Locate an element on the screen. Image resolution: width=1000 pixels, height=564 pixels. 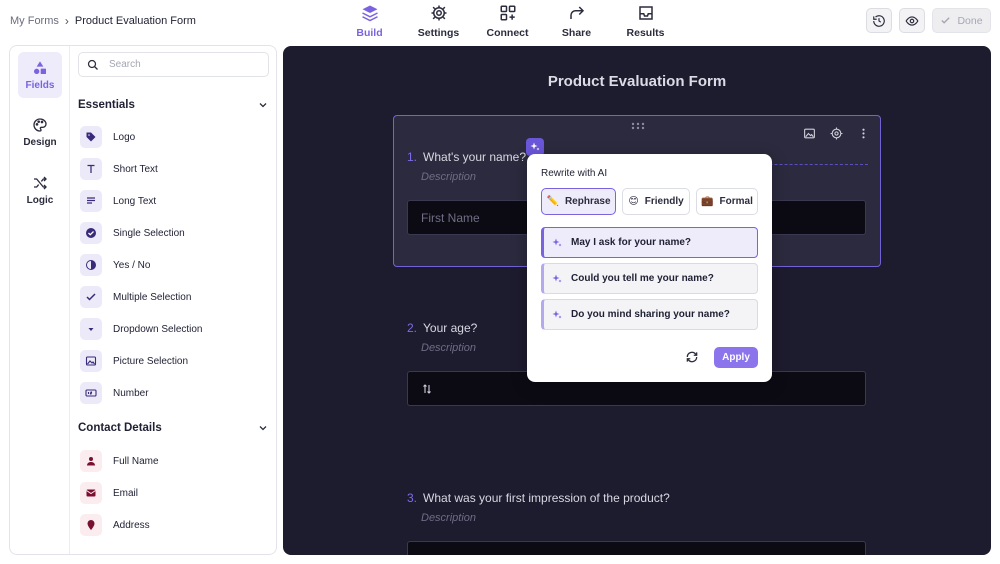
smile-icon: 😊 is located at coordinates (633, 201).